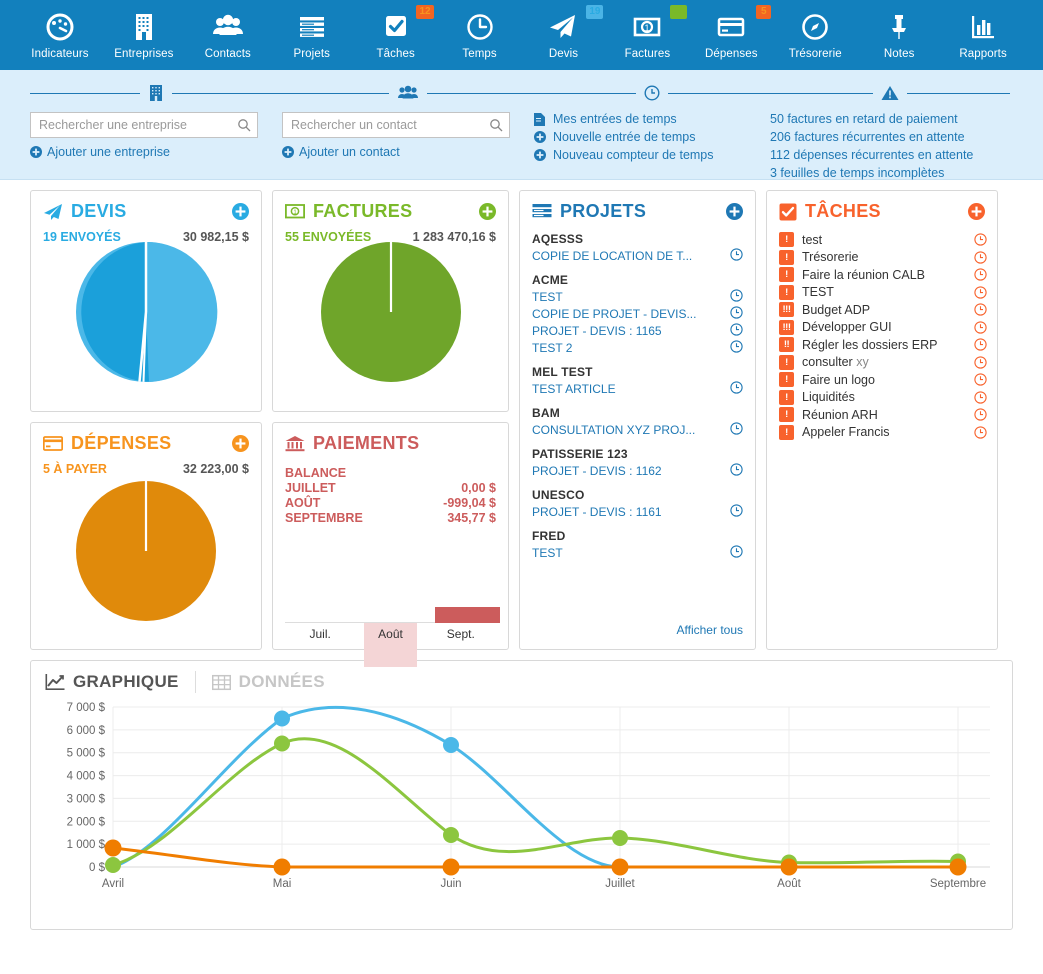 The height and width of the screenshot is (974, 1043). What do you see at coordinates (240, 211) in the screenshot?
I see `add-devis-button` at bounding box center [240, 211].